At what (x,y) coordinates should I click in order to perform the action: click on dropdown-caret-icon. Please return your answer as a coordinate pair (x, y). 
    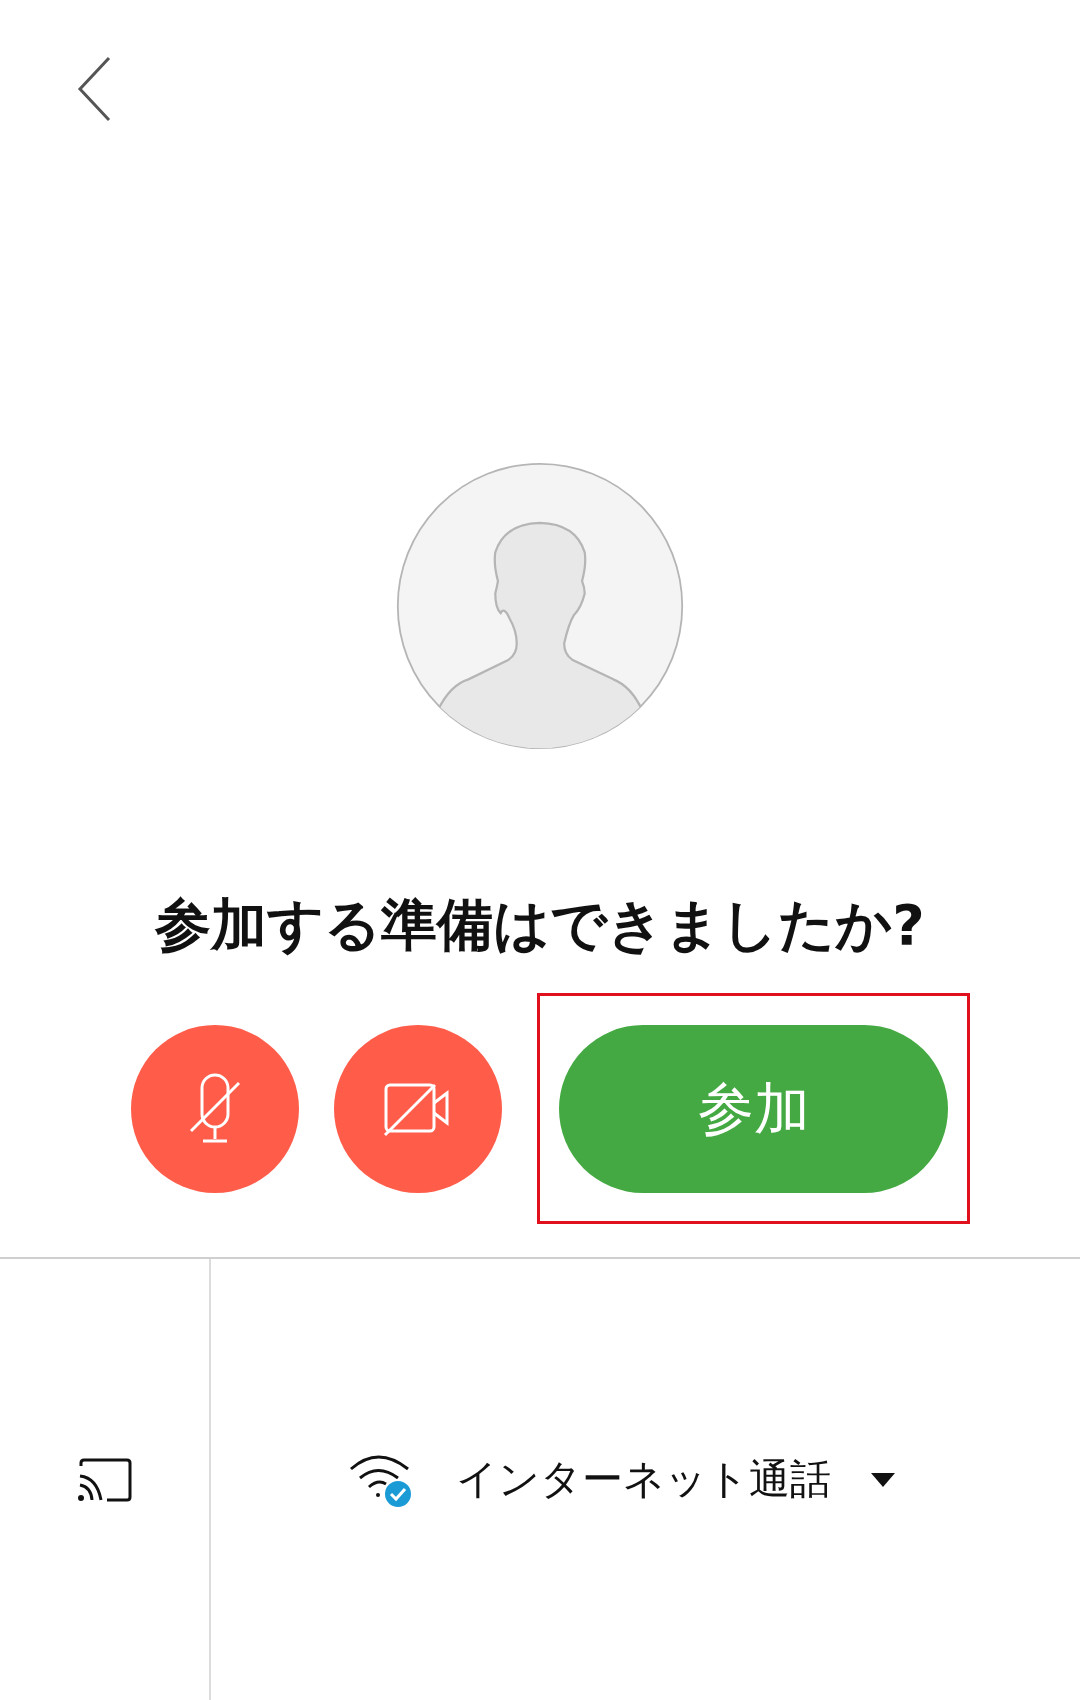
    Looking at the image, I should click on (883, 1479).